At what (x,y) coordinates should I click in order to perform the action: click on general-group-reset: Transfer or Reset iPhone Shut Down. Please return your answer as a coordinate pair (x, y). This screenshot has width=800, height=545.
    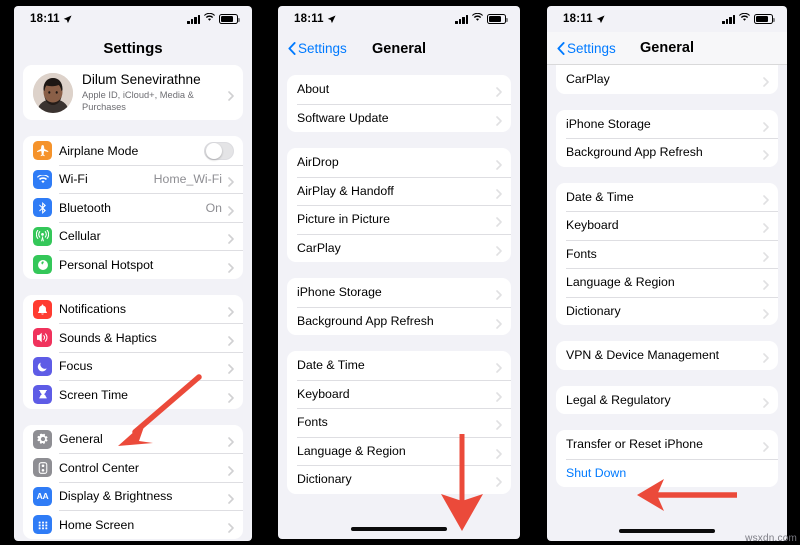
    Looking at the image, I should click on (667, 458).